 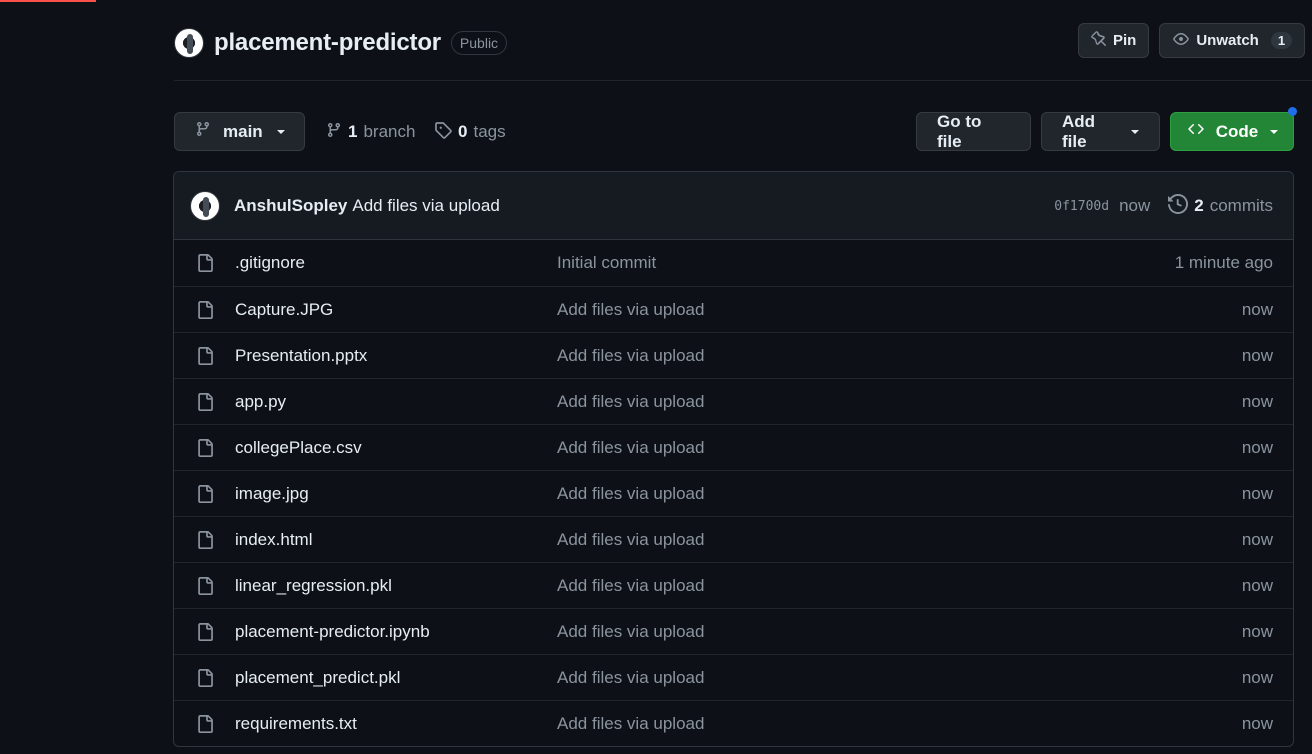 What do you see at coordinates (327, 43) in the screenshot?
I see `repo-name-link: placement-predictor` at bounding box center [327, 43].